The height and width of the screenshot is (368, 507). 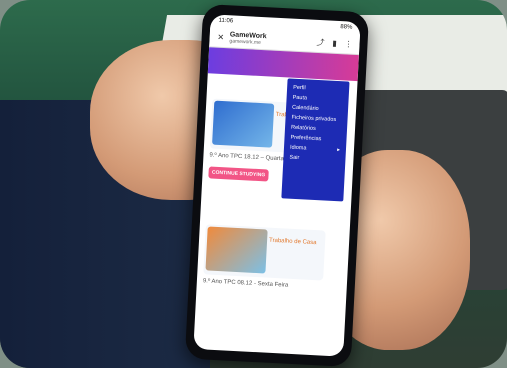 What do you see at coordinates (220, 37) in the screenshot?
I see `close-icon: ✕` at bounding box center [220, 37].